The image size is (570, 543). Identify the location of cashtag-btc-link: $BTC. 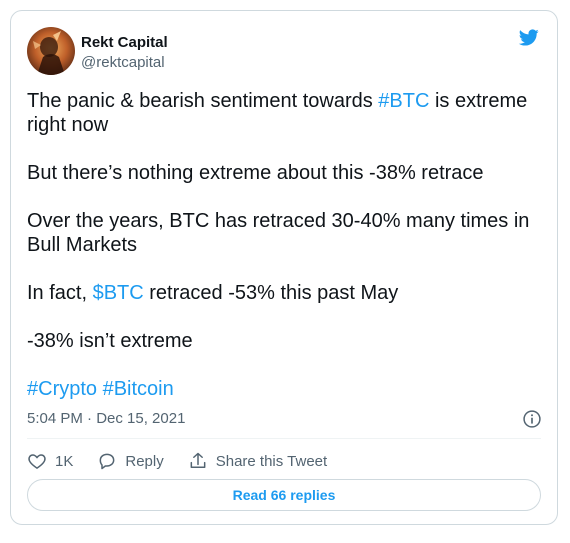
(118, 293).